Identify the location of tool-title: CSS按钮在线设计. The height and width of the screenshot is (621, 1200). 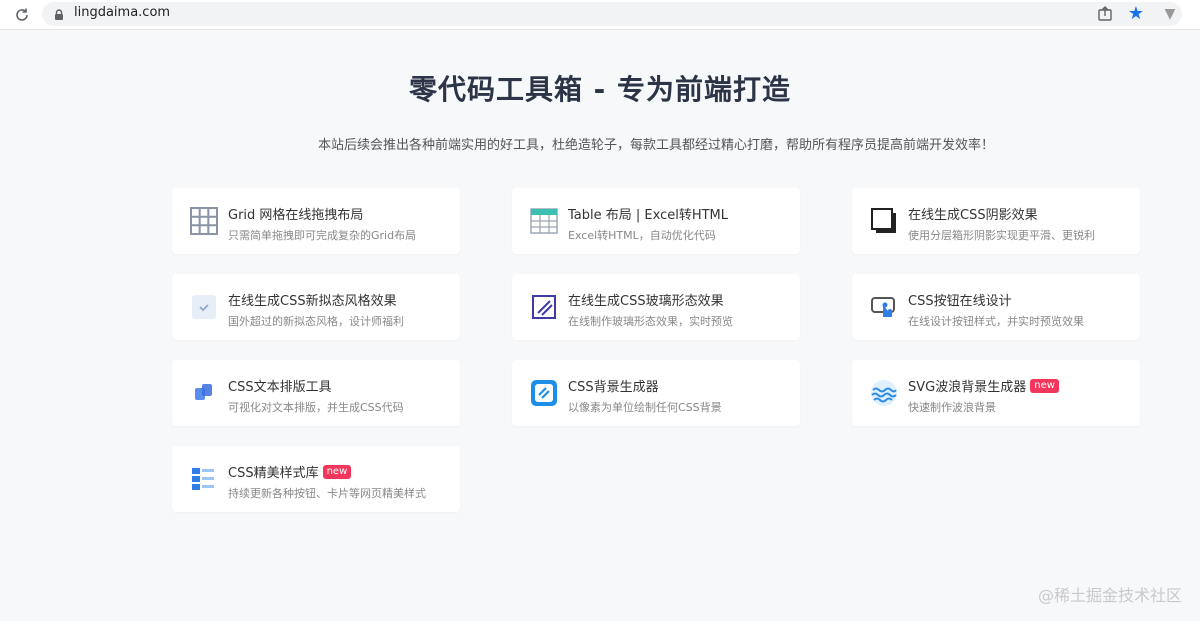
(960, 301).